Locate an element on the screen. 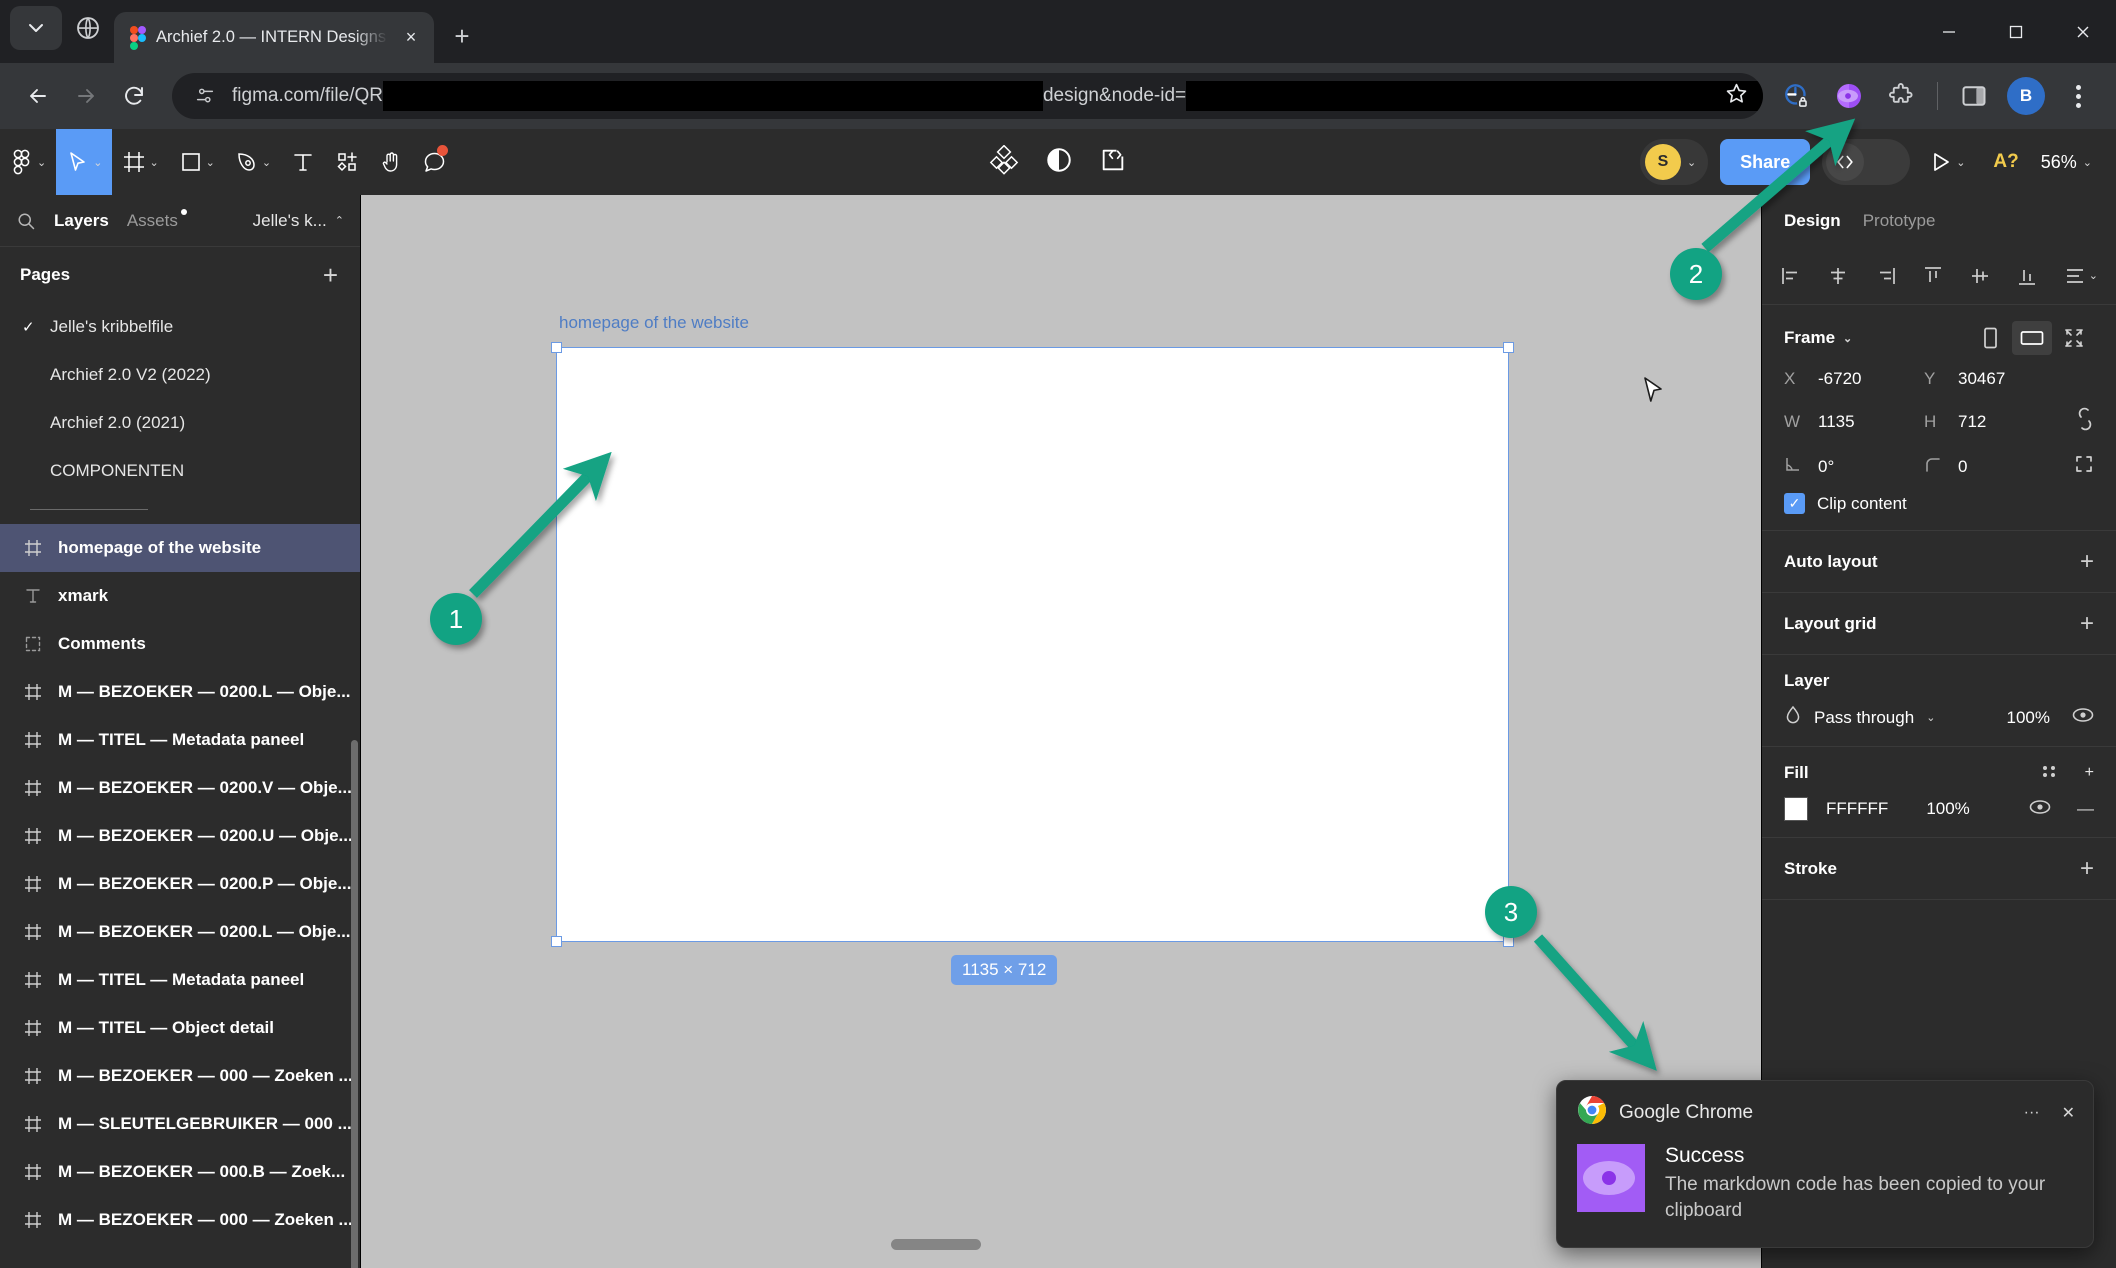 This screenshot has width=2116, height=1268. forward-button is located at coordinates (86, 96).